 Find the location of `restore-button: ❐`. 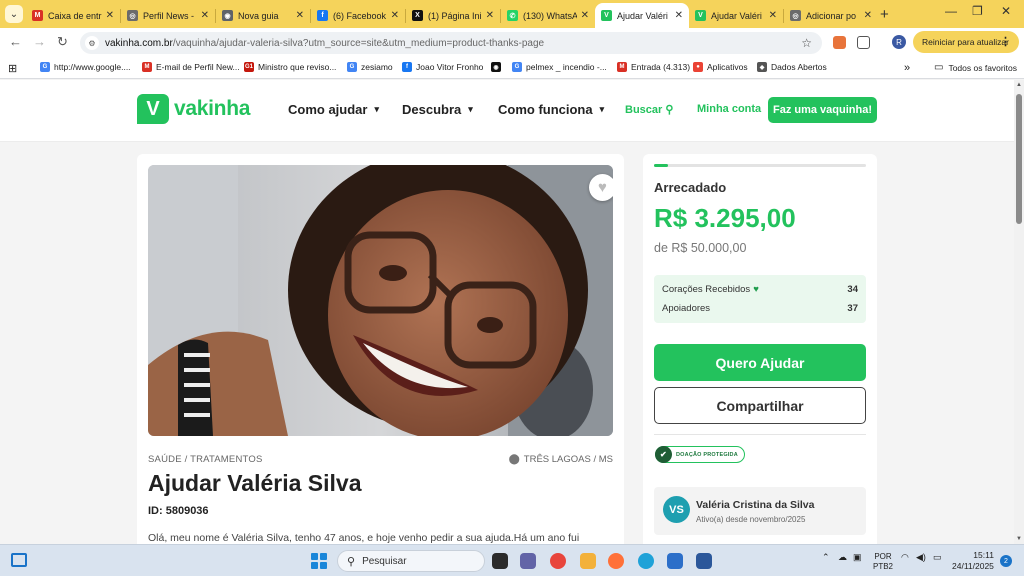

restore-button: ❐ is located at coordinates (977, 11).